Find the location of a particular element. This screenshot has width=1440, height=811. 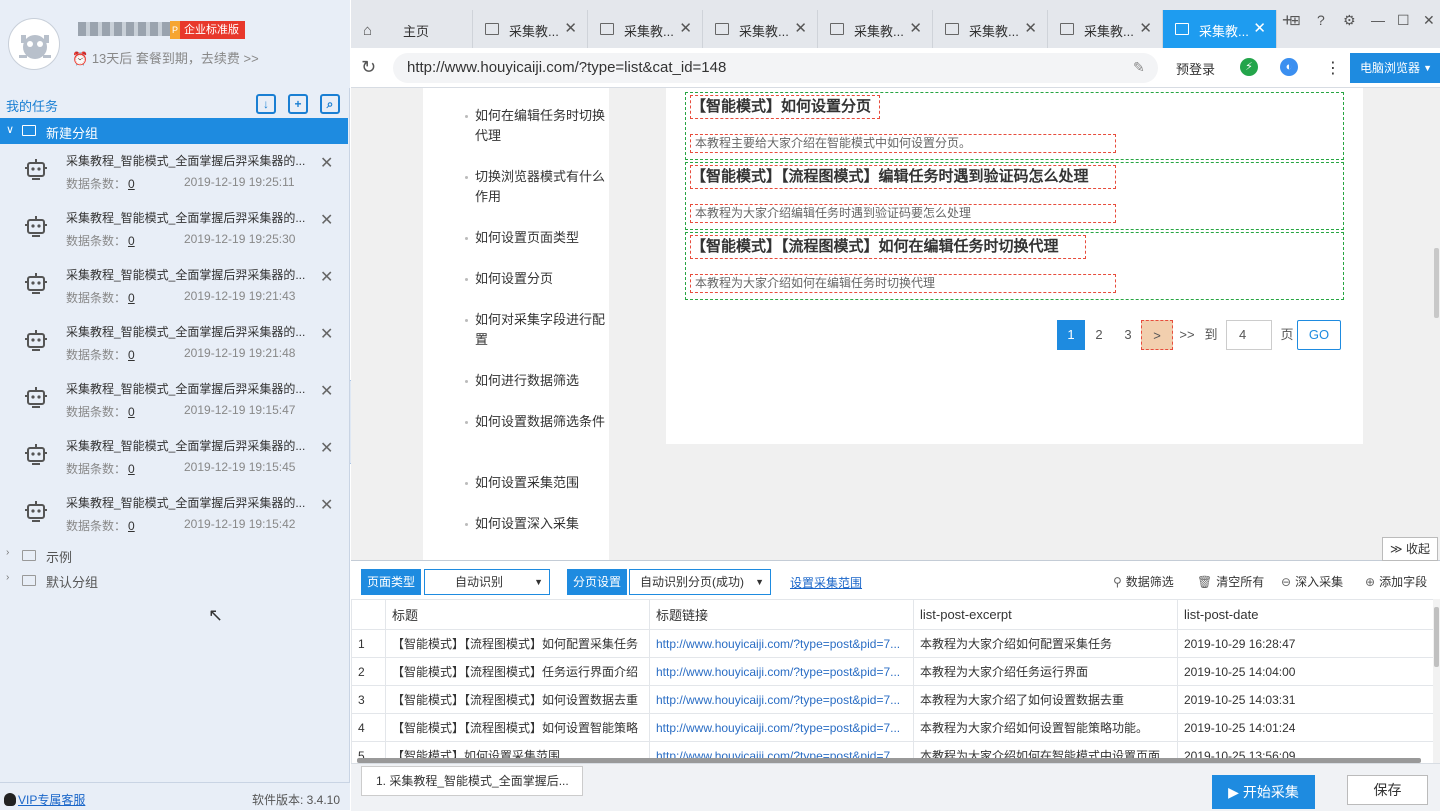

column-header: list-post-excerpt is located at coordinates (1045, 614).